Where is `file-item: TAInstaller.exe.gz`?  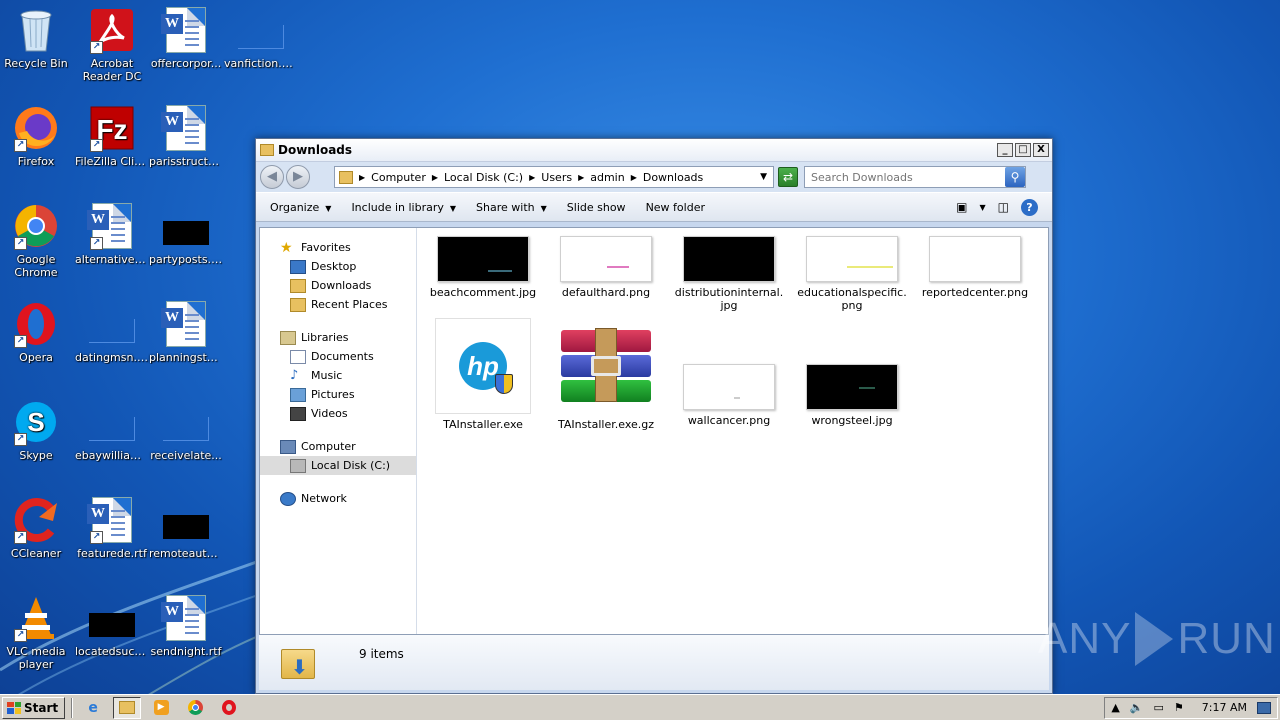 file-item: TAInstaller.exe.gz is located at coordinates (606, 374).